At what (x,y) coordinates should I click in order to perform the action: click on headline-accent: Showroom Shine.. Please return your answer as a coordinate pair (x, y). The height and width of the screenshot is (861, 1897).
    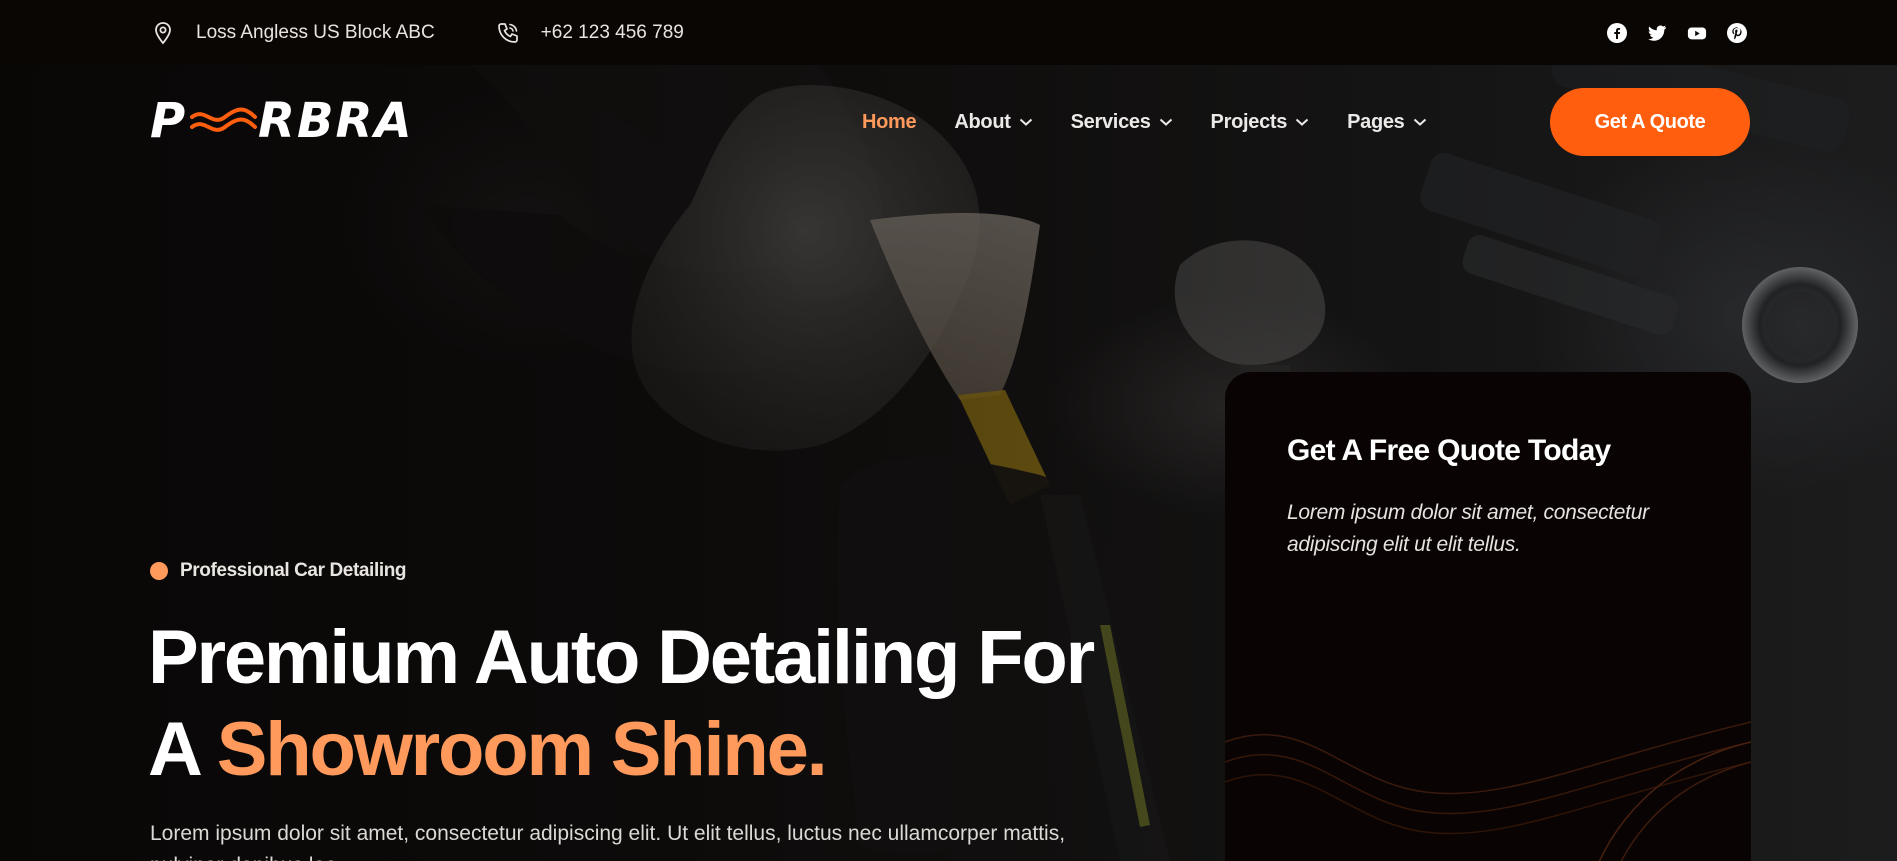
    Looking at the image, I should click on (522, 749).